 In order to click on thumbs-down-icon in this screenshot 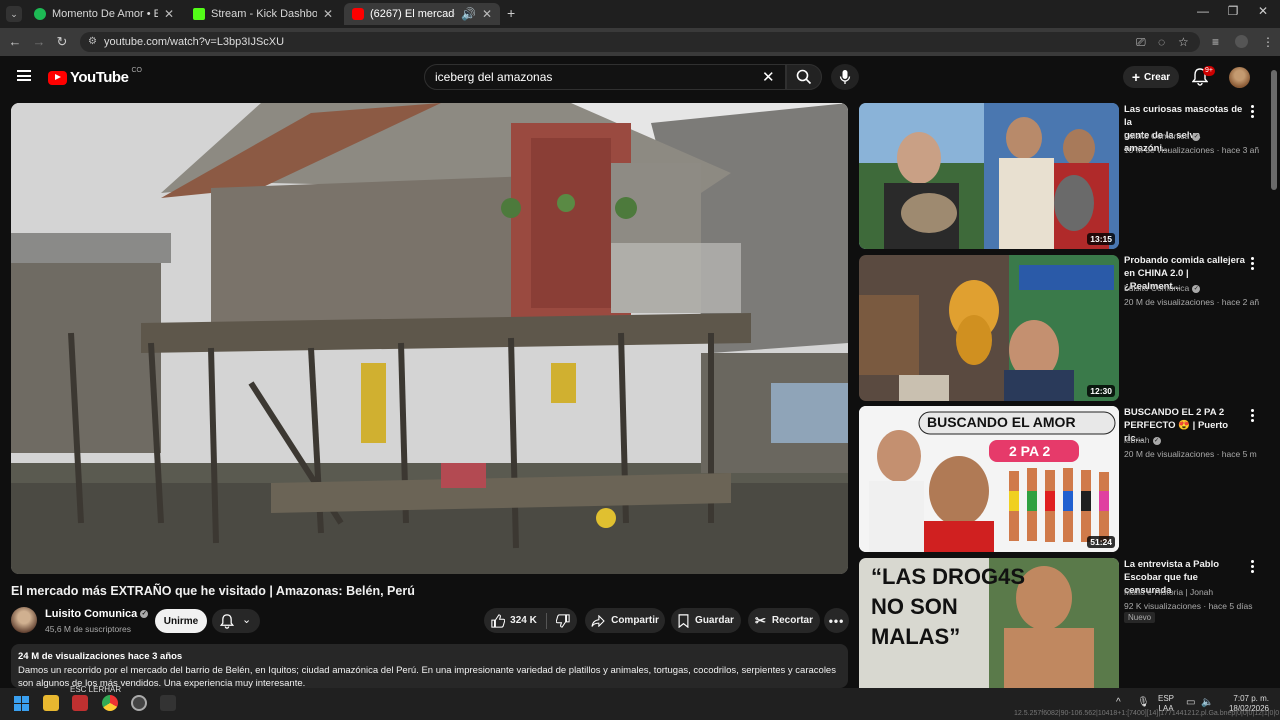, I will do `click(562, 620)`.